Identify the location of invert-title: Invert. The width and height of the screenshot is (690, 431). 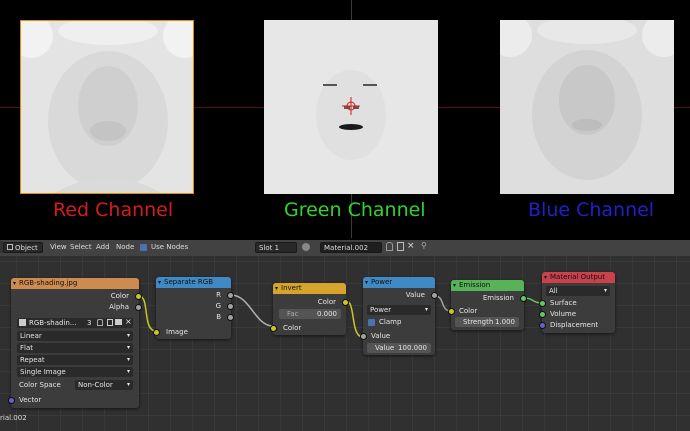
(309, 288).